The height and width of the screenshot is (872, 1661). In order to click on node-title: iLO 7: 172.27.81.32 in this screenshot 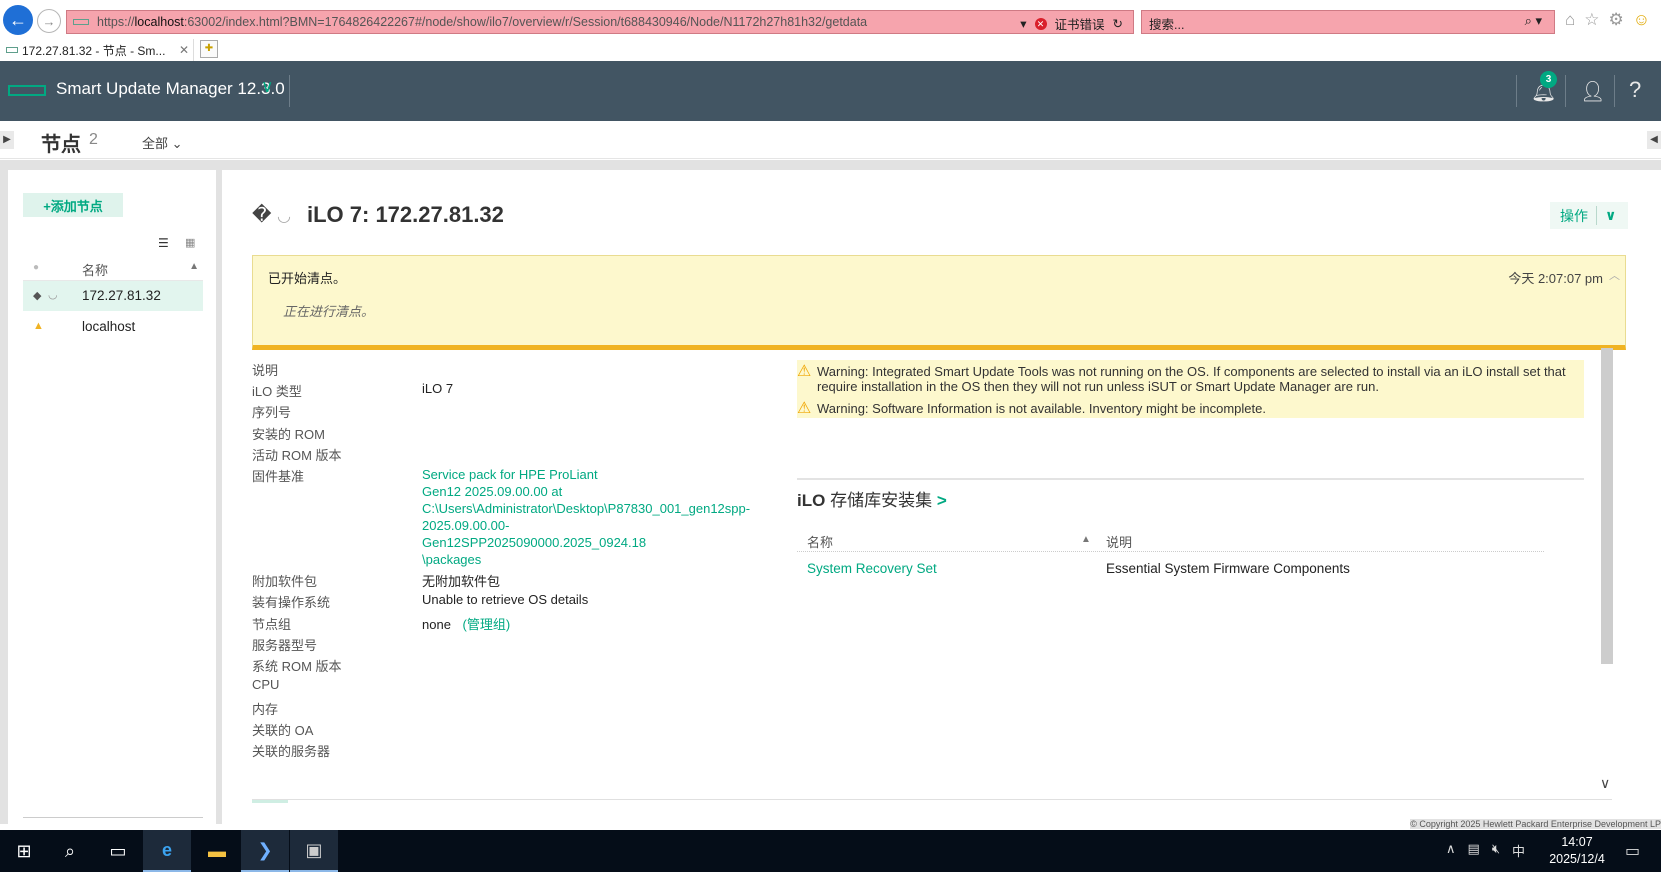, I will do `click(405, 214)`.